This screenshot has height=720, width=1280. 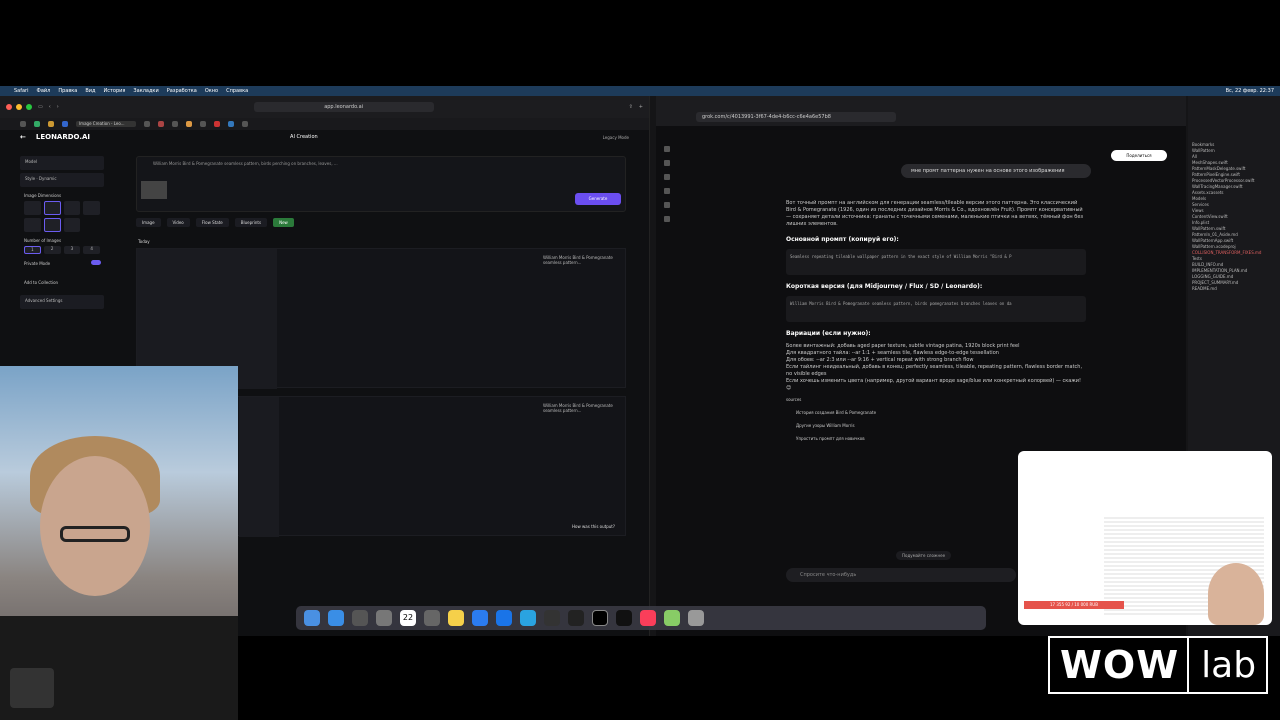 What do you see at coordinates (1139, 155) in the screenshot?
I see `share-button: Поделиться` at bounding box center [1139, 155].